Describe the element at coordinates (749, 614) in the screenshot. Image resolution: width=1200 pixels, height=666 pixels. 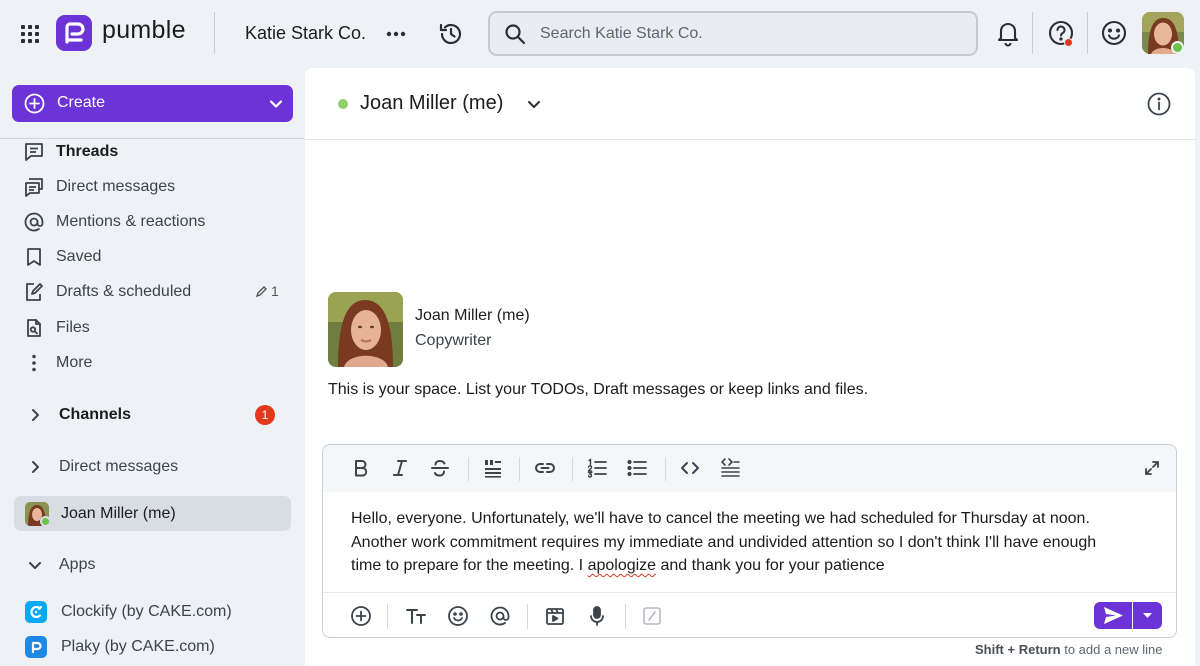
I see `composer-actions` at that location.